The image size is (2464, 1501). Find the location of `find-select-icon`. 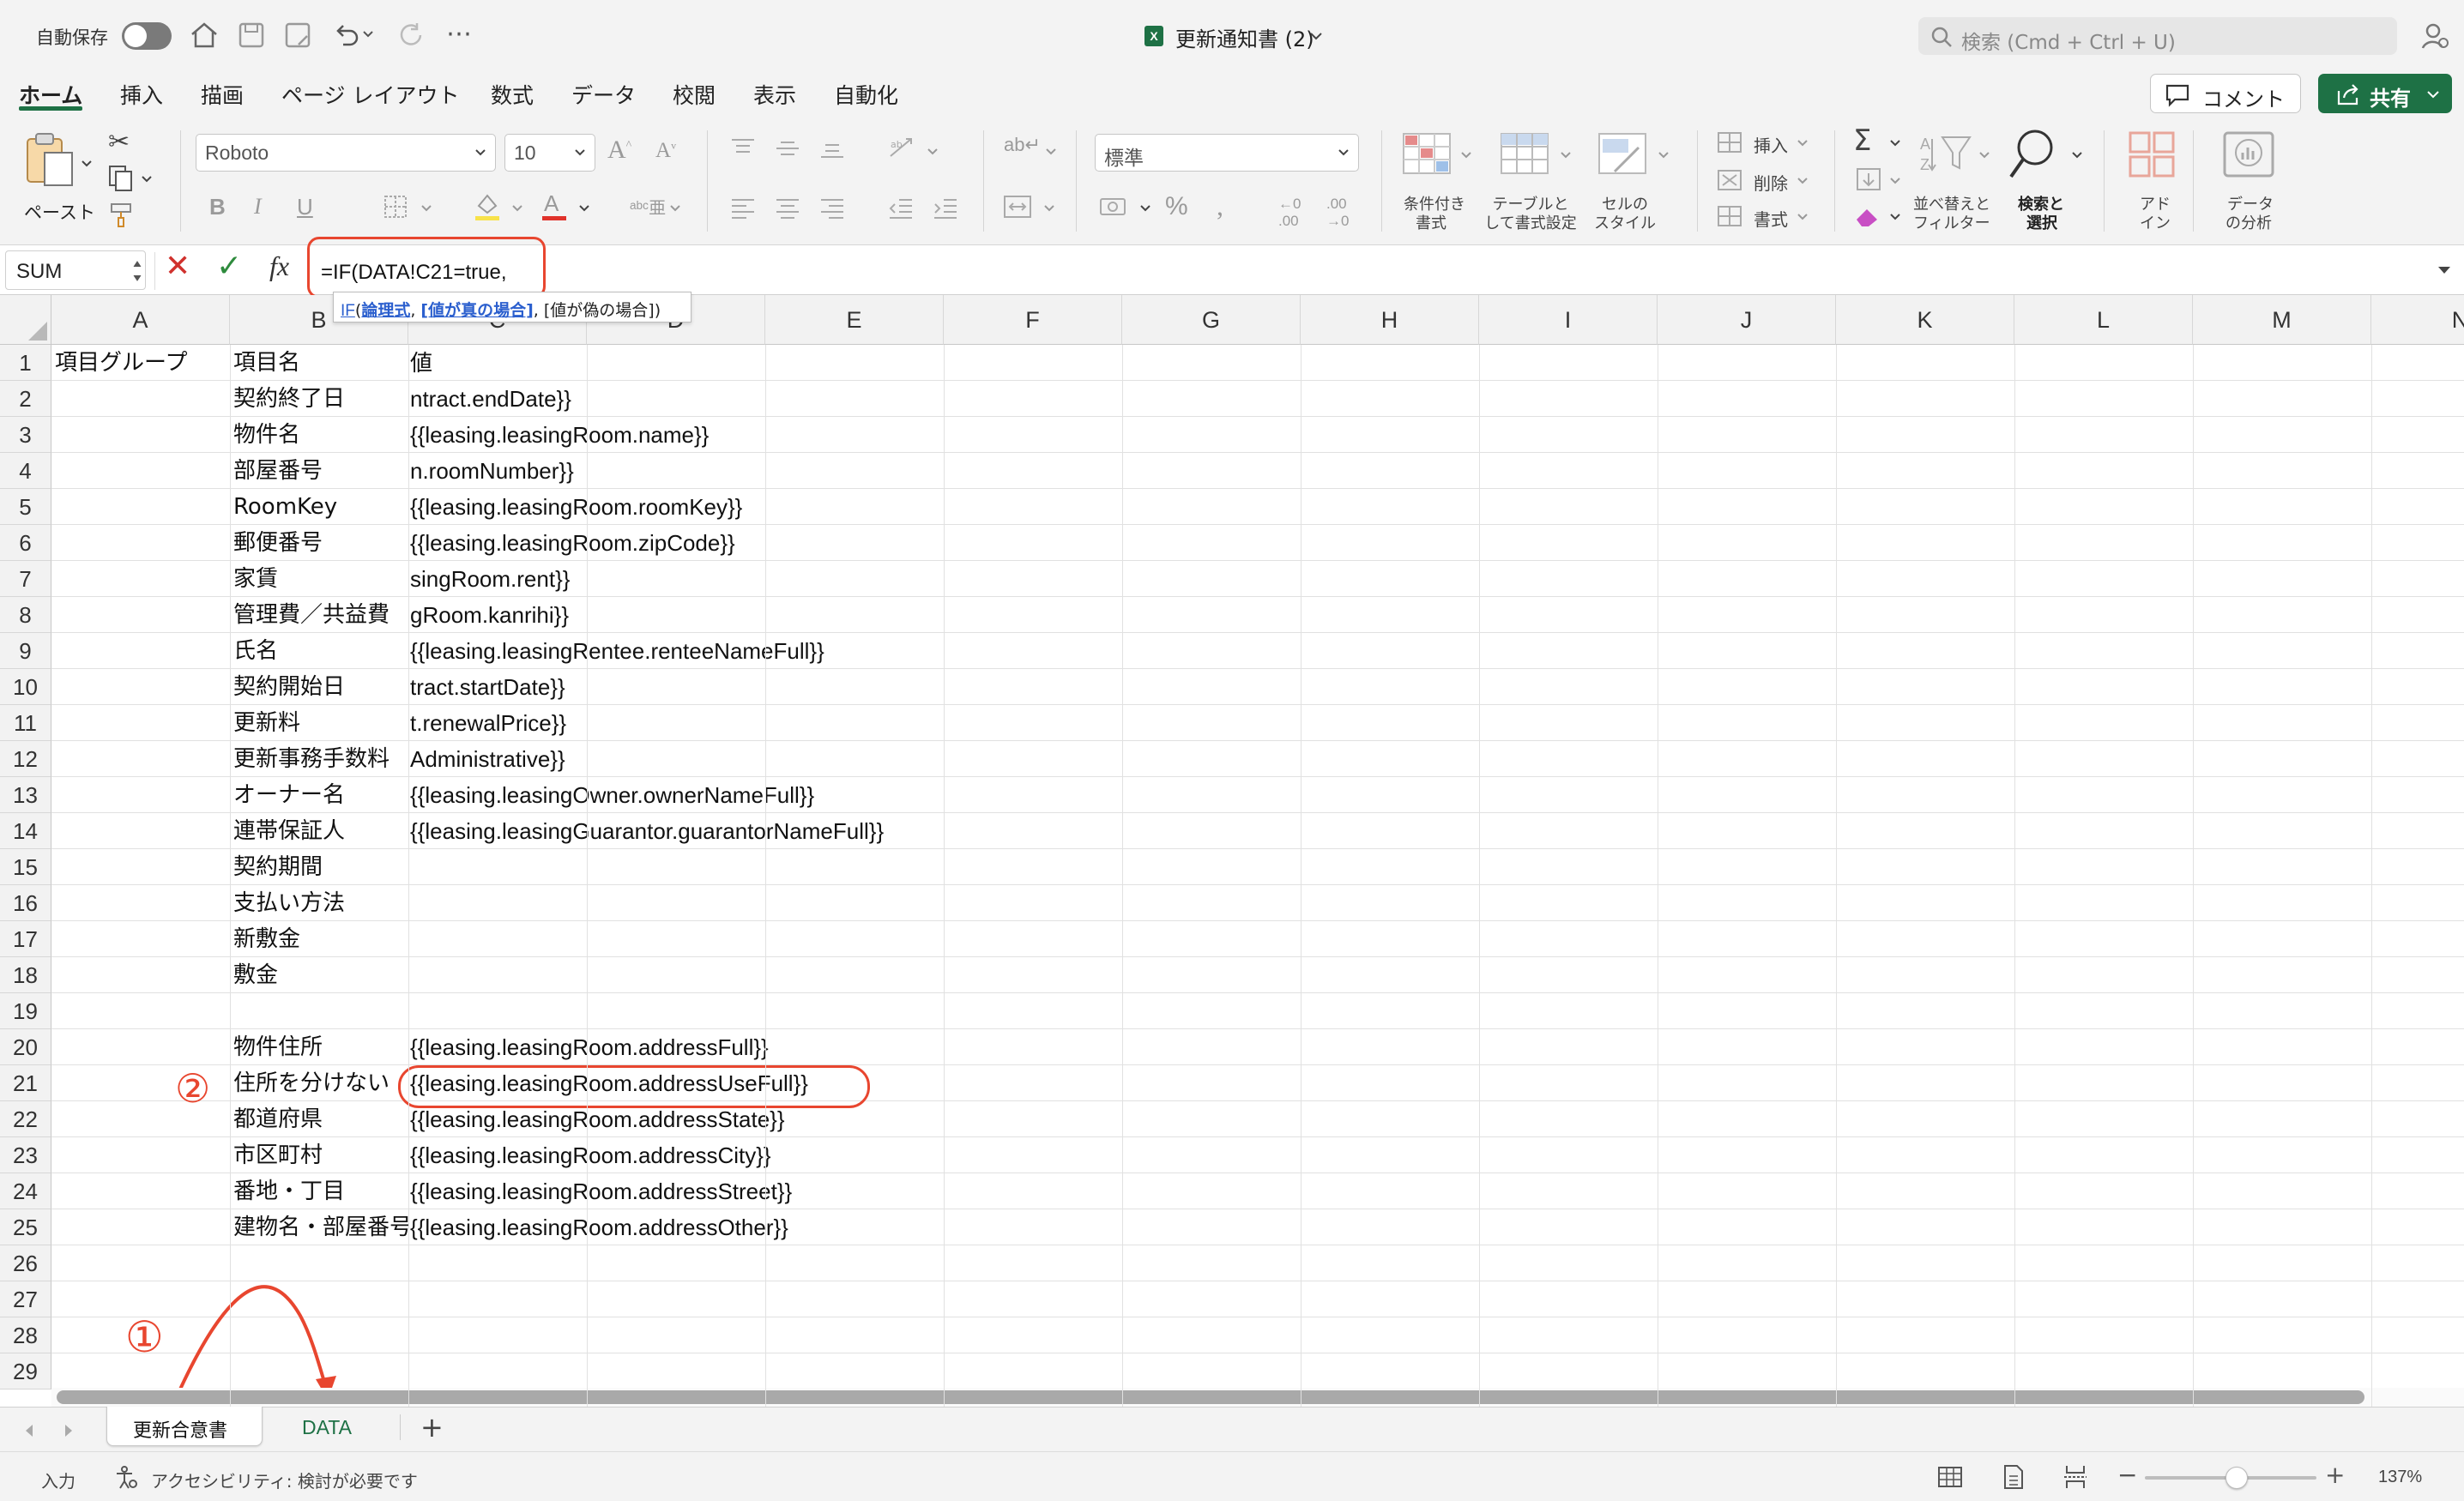

find-select-icon is located at coordinates (2035, 154).